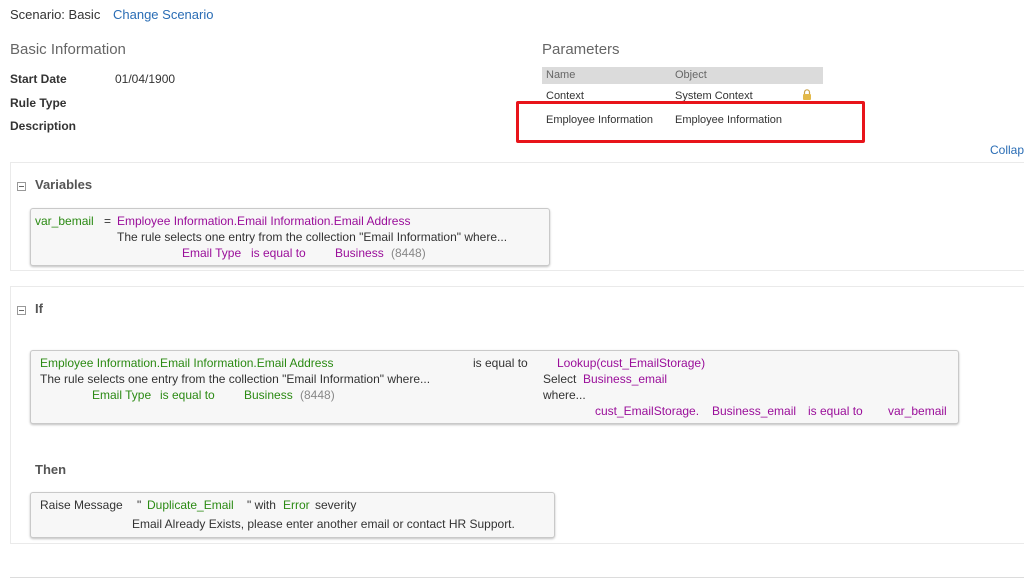 This screenshot has height=583, width=1024. I want to click on variable-condition-value: Business, so click(359, 253).